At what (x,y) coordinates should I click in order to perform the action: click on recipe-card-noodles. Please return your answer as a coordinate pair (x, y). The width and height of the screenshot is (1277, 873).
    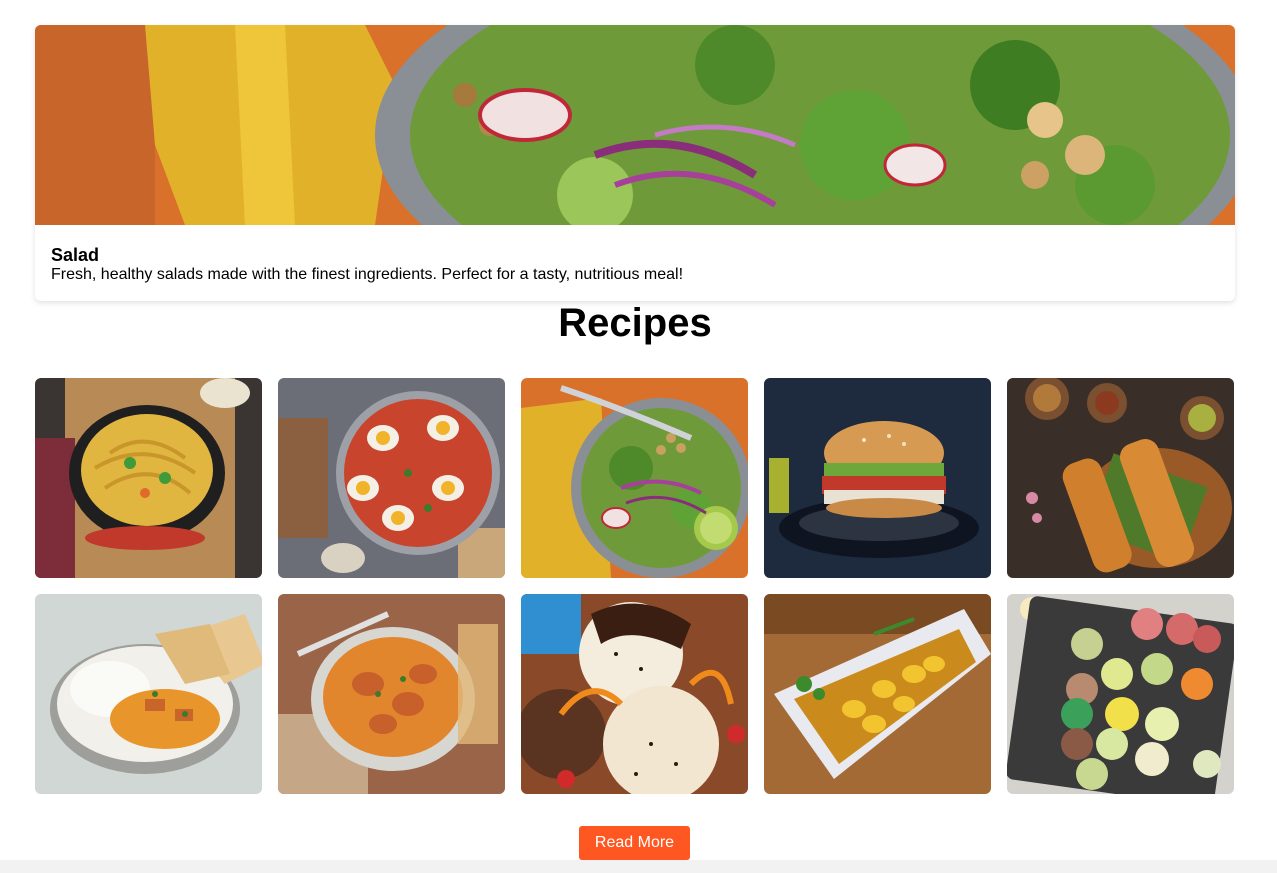
    Looking at the image, I should click on (148, 478).